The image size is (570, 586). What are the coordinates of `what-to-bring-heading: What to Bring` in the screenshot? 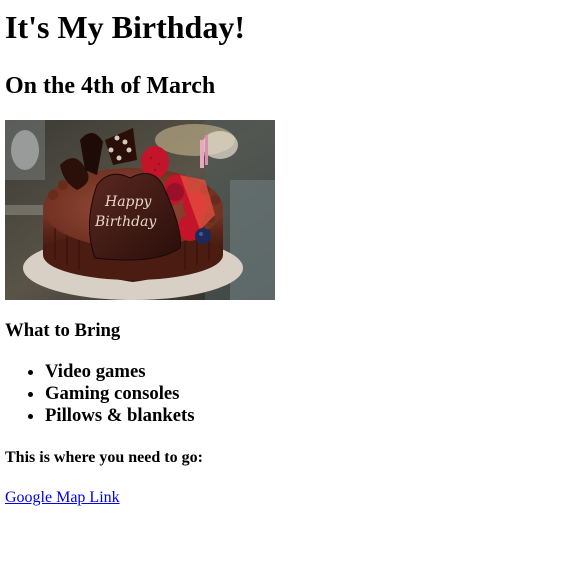 It's located at (63, 330).